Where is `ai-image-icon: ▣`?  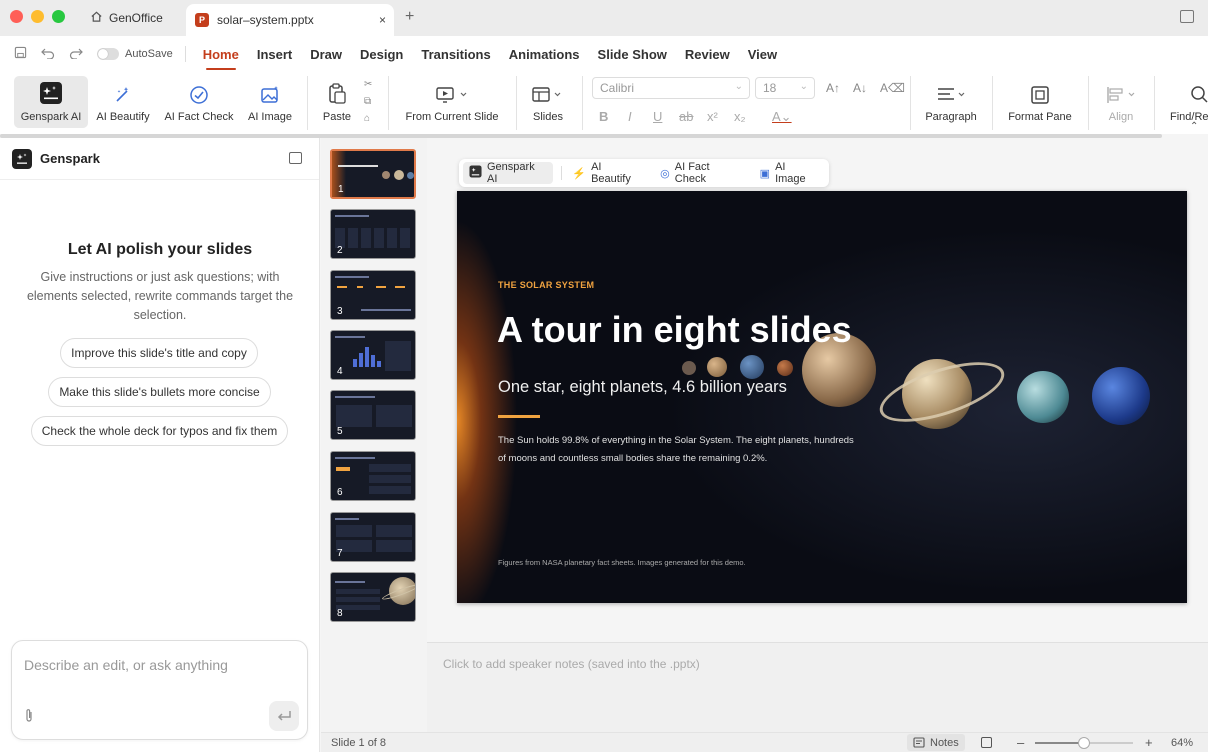 ai-image-icon: ▣ is located at coordinates (765, 173).